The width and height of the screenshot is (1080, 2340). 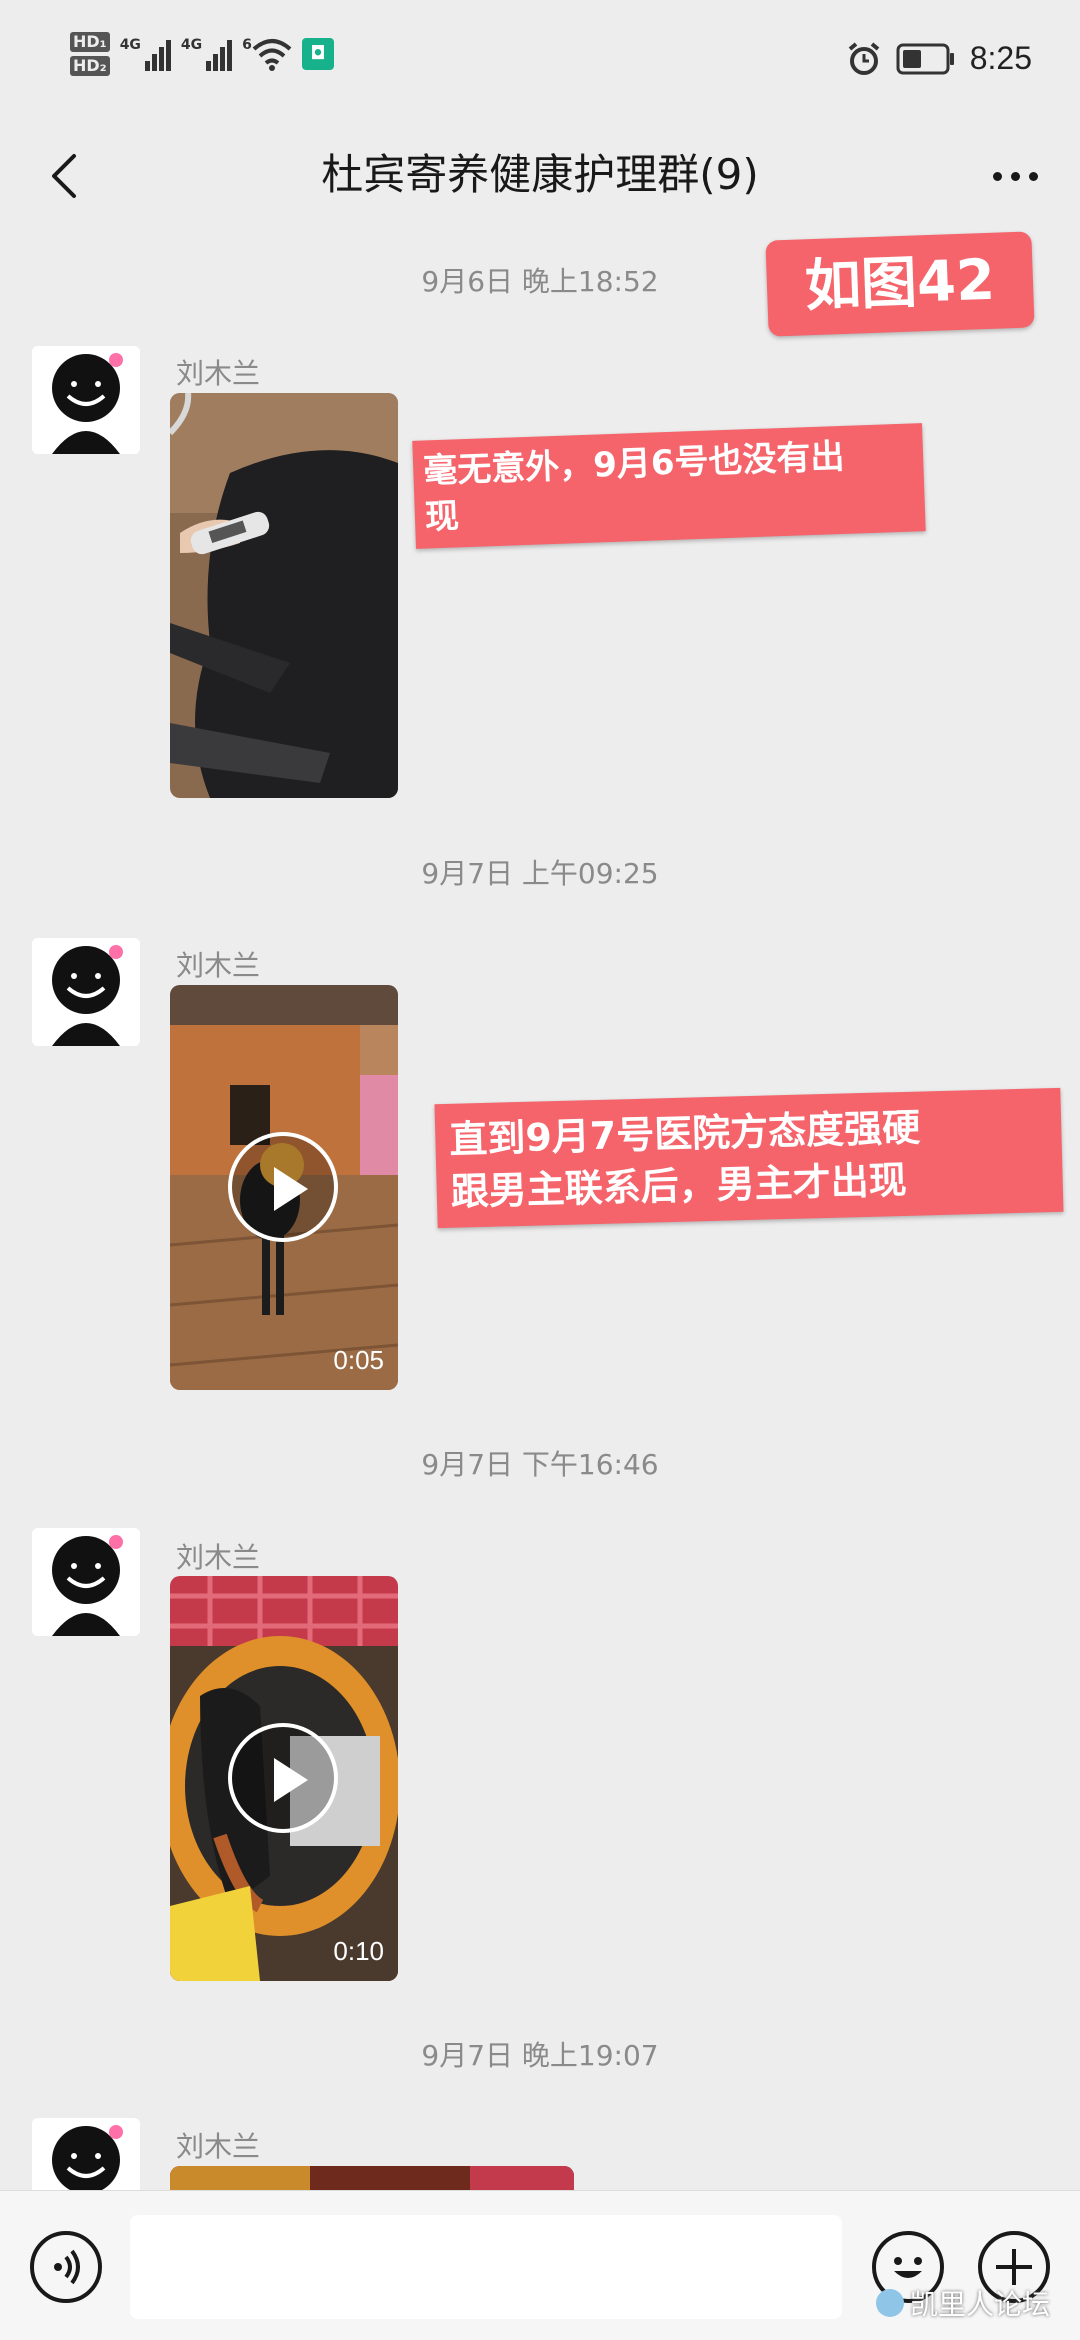 What do you see at coordinates (540, 60) in the screenshot?
I see `status-bar: HD₁ HD₂ 4G 4G 6 ◘ 8:25` at bounding box center [540, 60].